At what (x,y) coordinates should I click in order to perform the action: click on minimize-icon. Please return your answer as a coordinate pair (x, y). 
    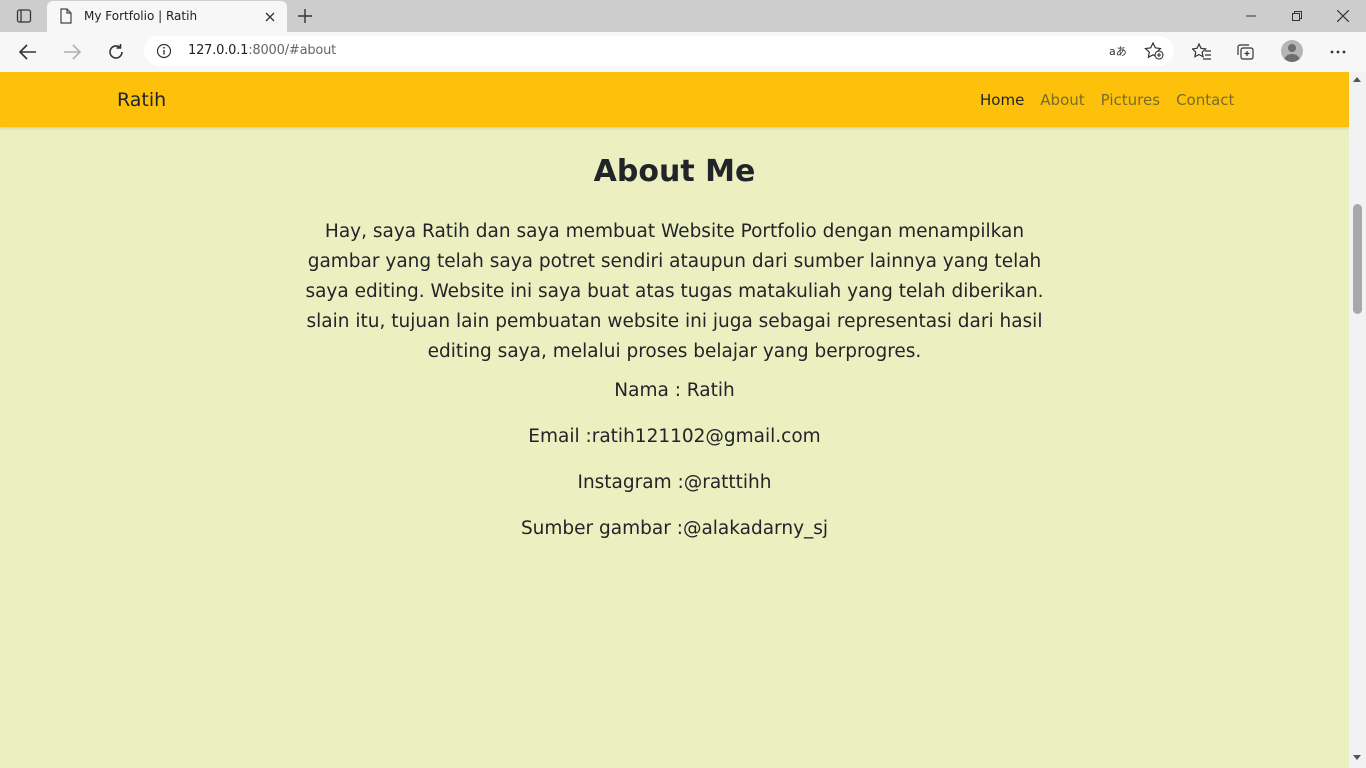
    Looking at the image, I should click on (1251, 16).